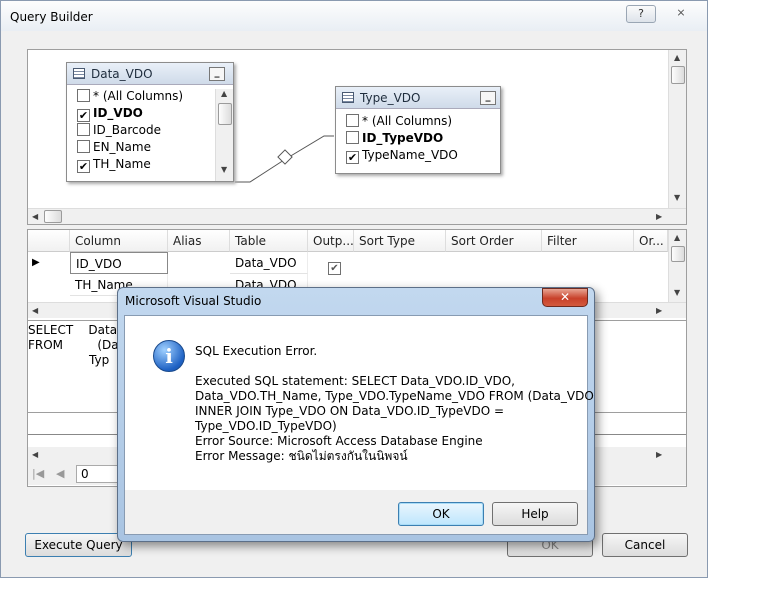  What do you see at coordinates (336, 266) in the screenshot?
I see `output-checkbox: ✔` at bounding box center [336, 266].